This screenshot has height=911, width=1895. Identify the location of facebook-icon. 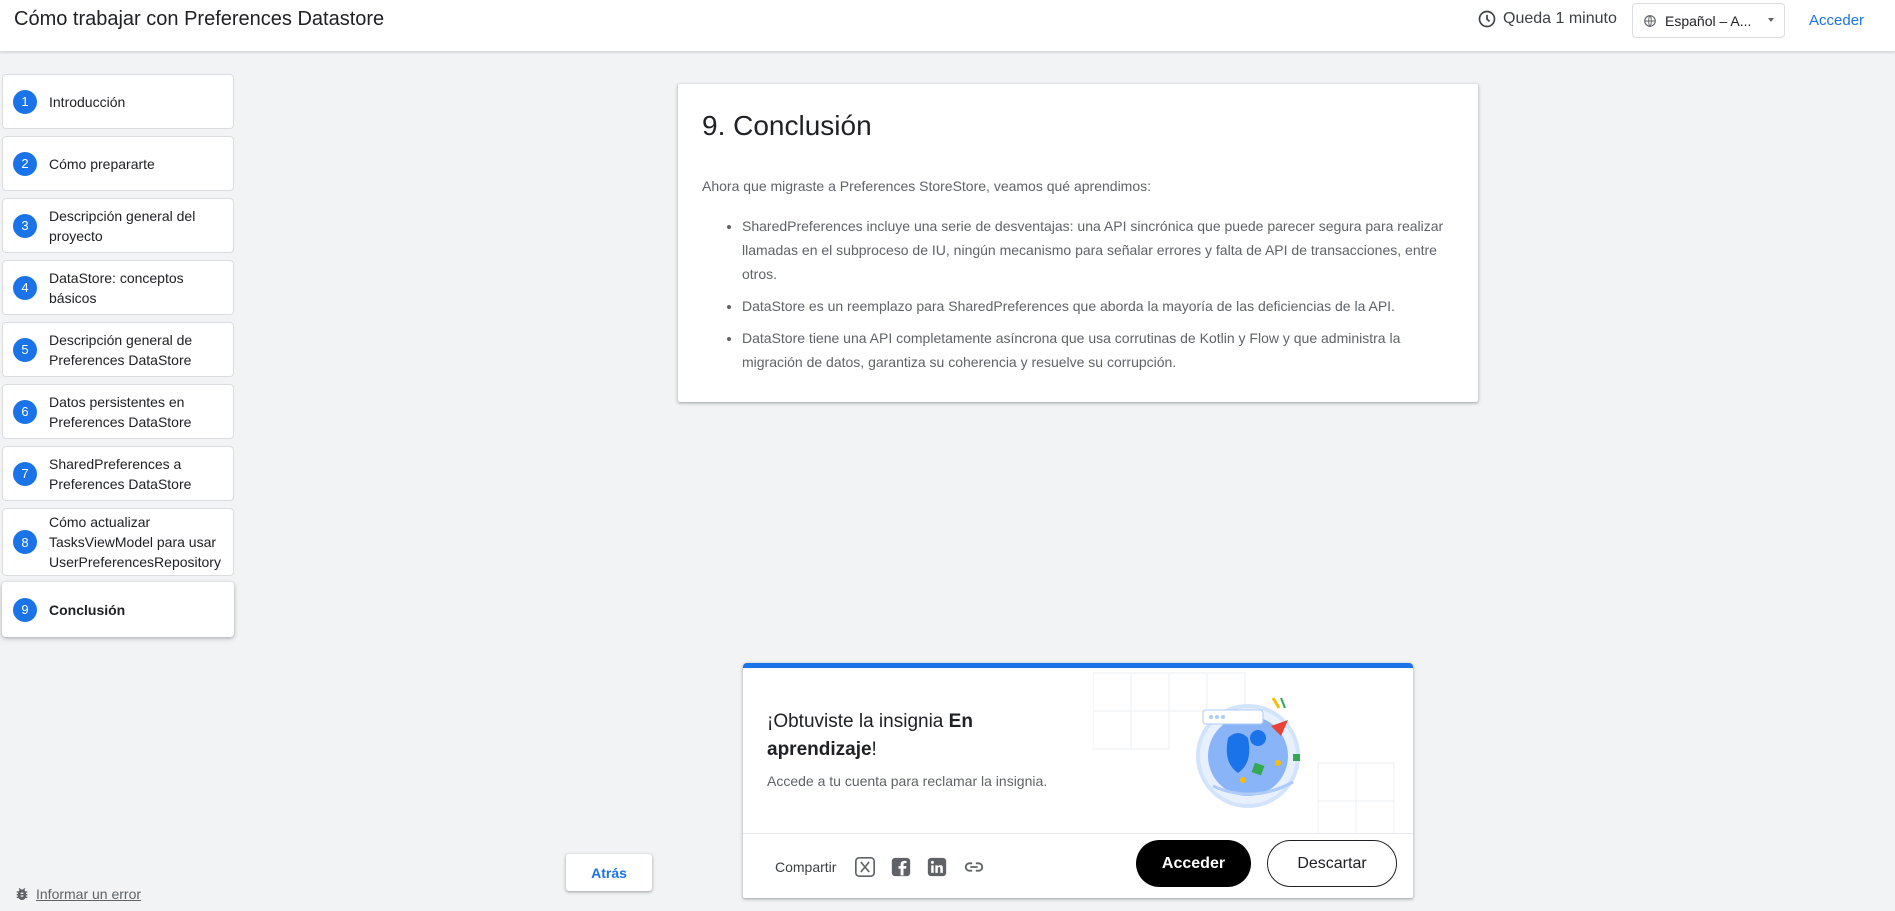
(901, 867).